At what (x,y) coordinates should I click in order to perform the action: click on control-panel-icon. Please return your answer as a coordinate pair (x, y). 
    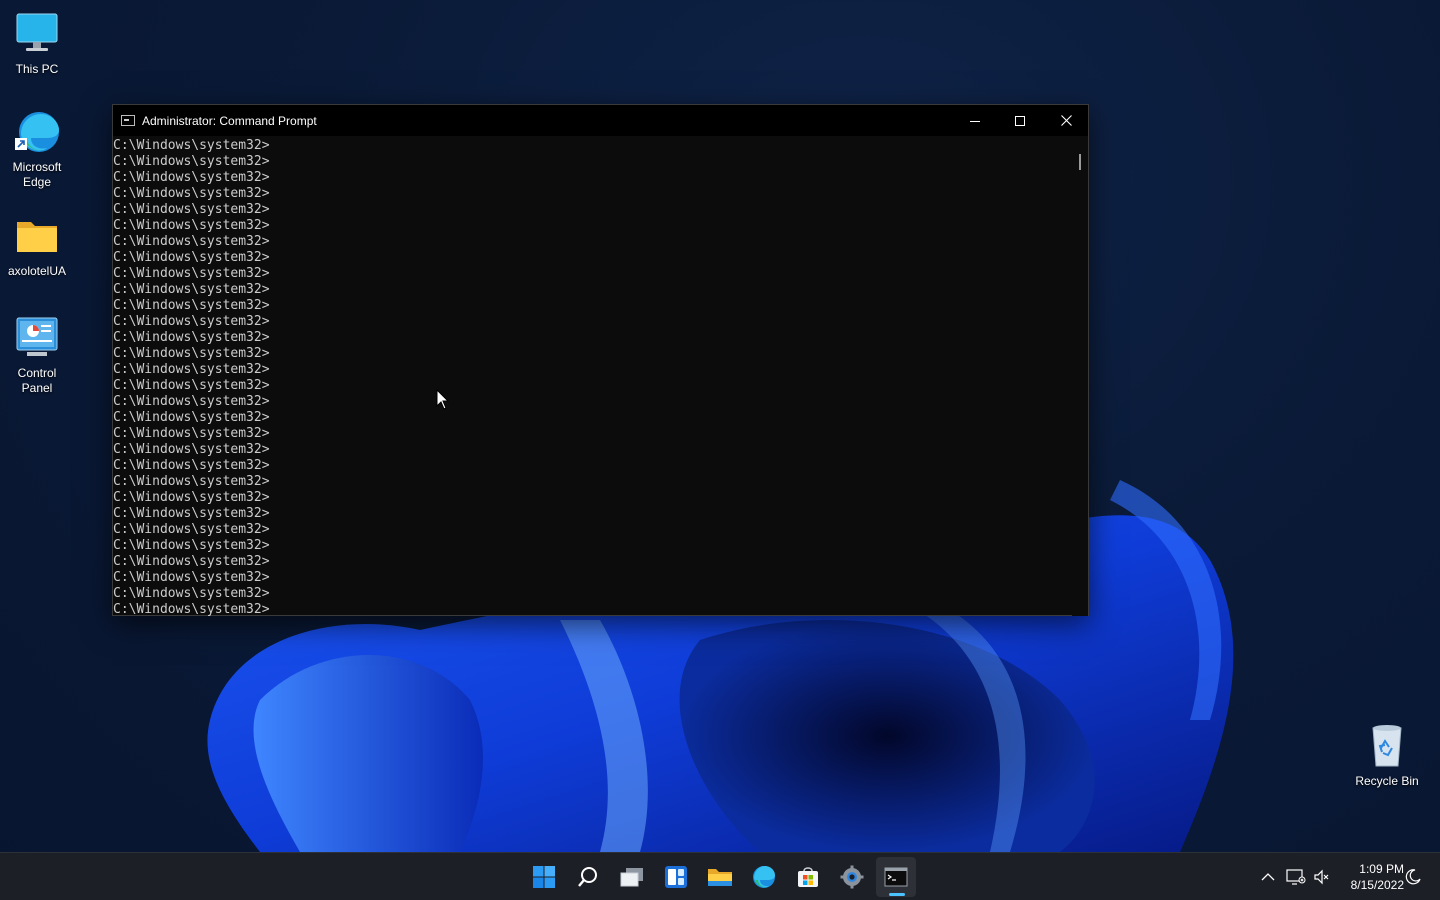
    Looking at the image, I should click on (37, 338).